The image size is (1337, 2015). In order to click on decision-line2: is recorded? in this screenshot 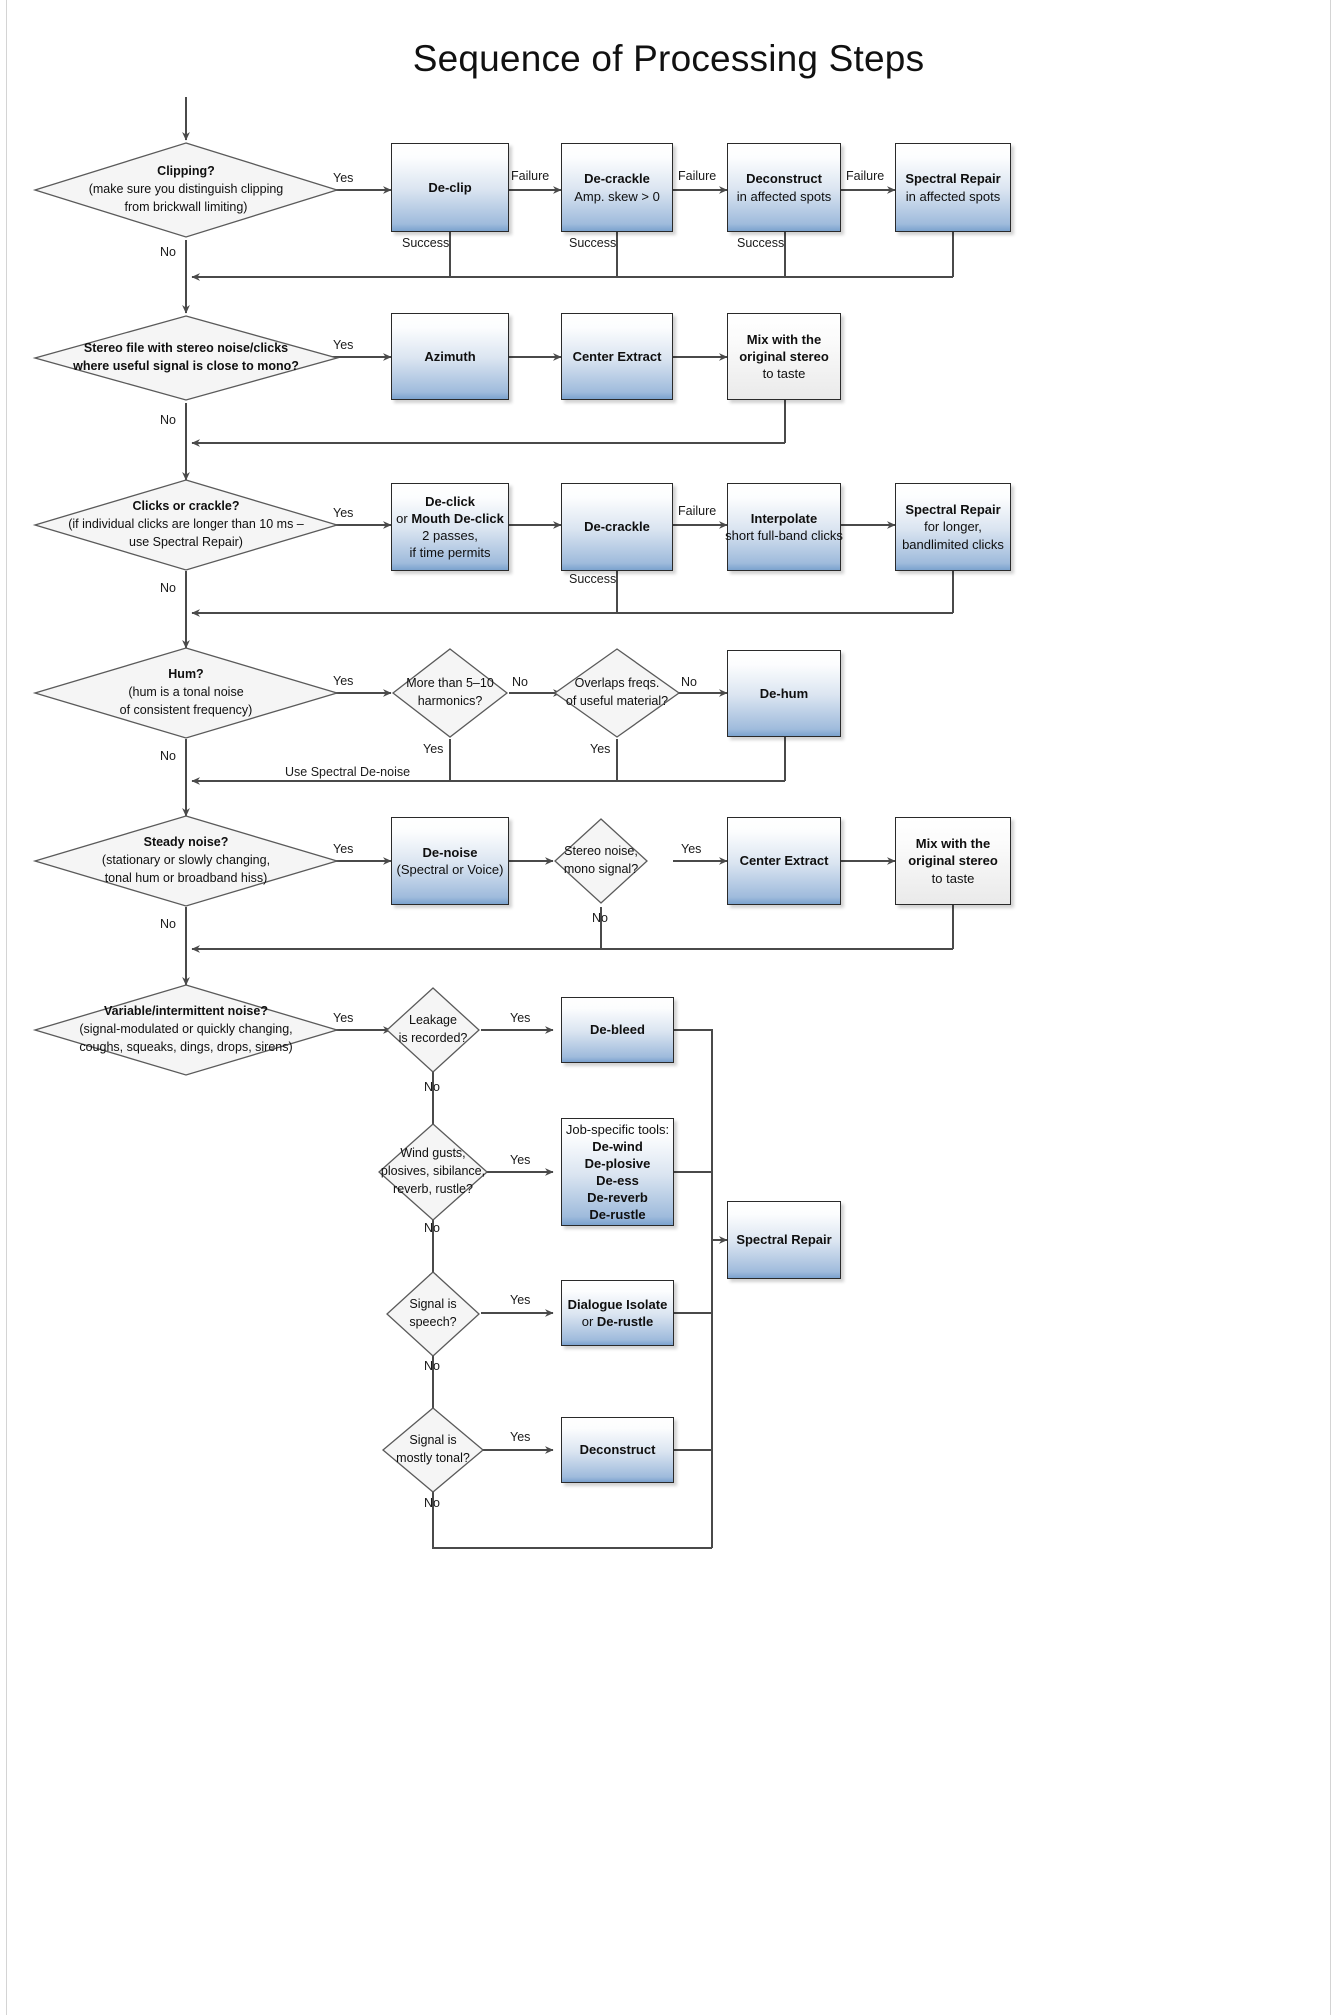, I will do `click(433, 1038)`.